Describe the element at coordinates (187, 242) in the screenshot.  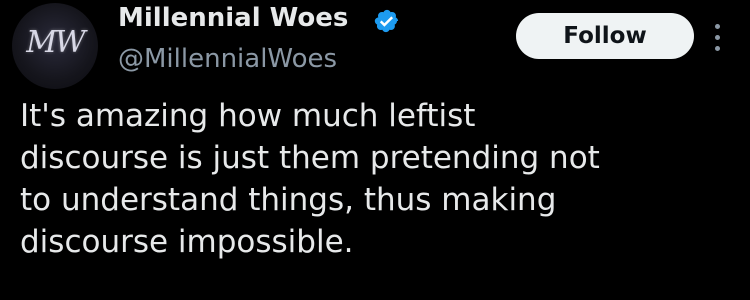
I see `tweet-text-line: discourse impossible.` at that location.